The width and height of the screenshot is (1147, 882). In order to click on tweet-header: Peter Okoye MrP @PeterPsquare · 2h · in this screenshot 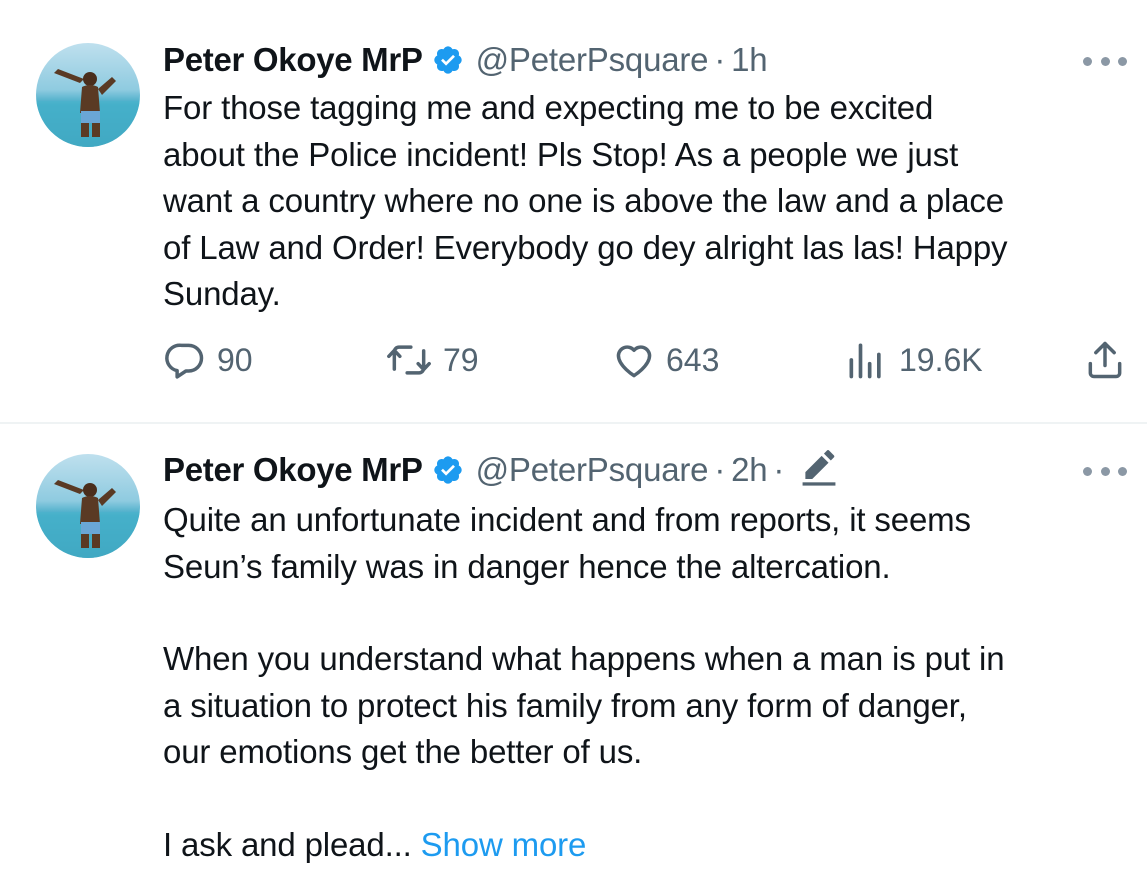, I will do `click(502, 470)`.